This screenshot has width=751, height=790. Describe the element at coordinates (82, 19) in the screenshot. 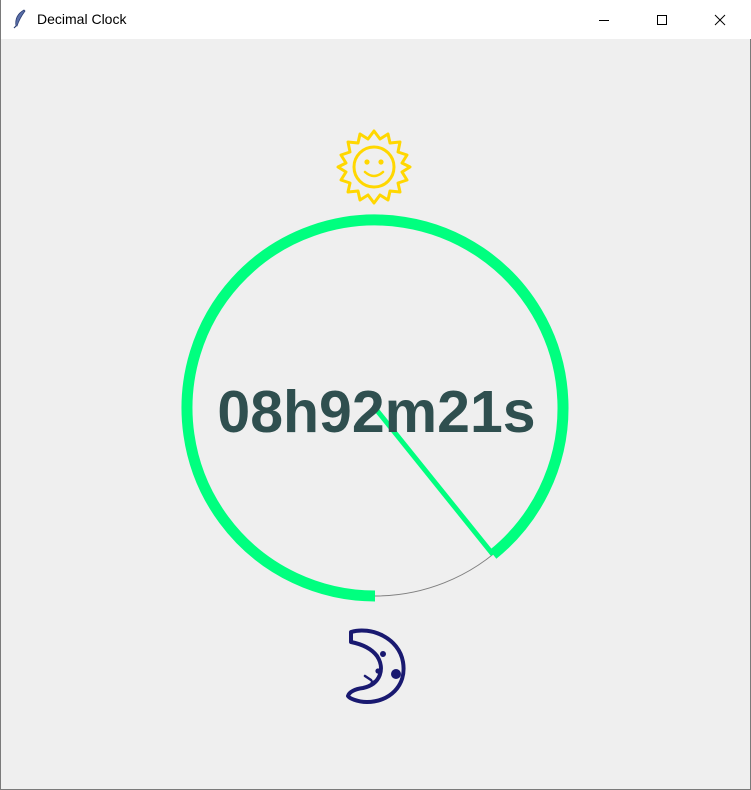

I see `window-title: Decimal Clock` at that location.